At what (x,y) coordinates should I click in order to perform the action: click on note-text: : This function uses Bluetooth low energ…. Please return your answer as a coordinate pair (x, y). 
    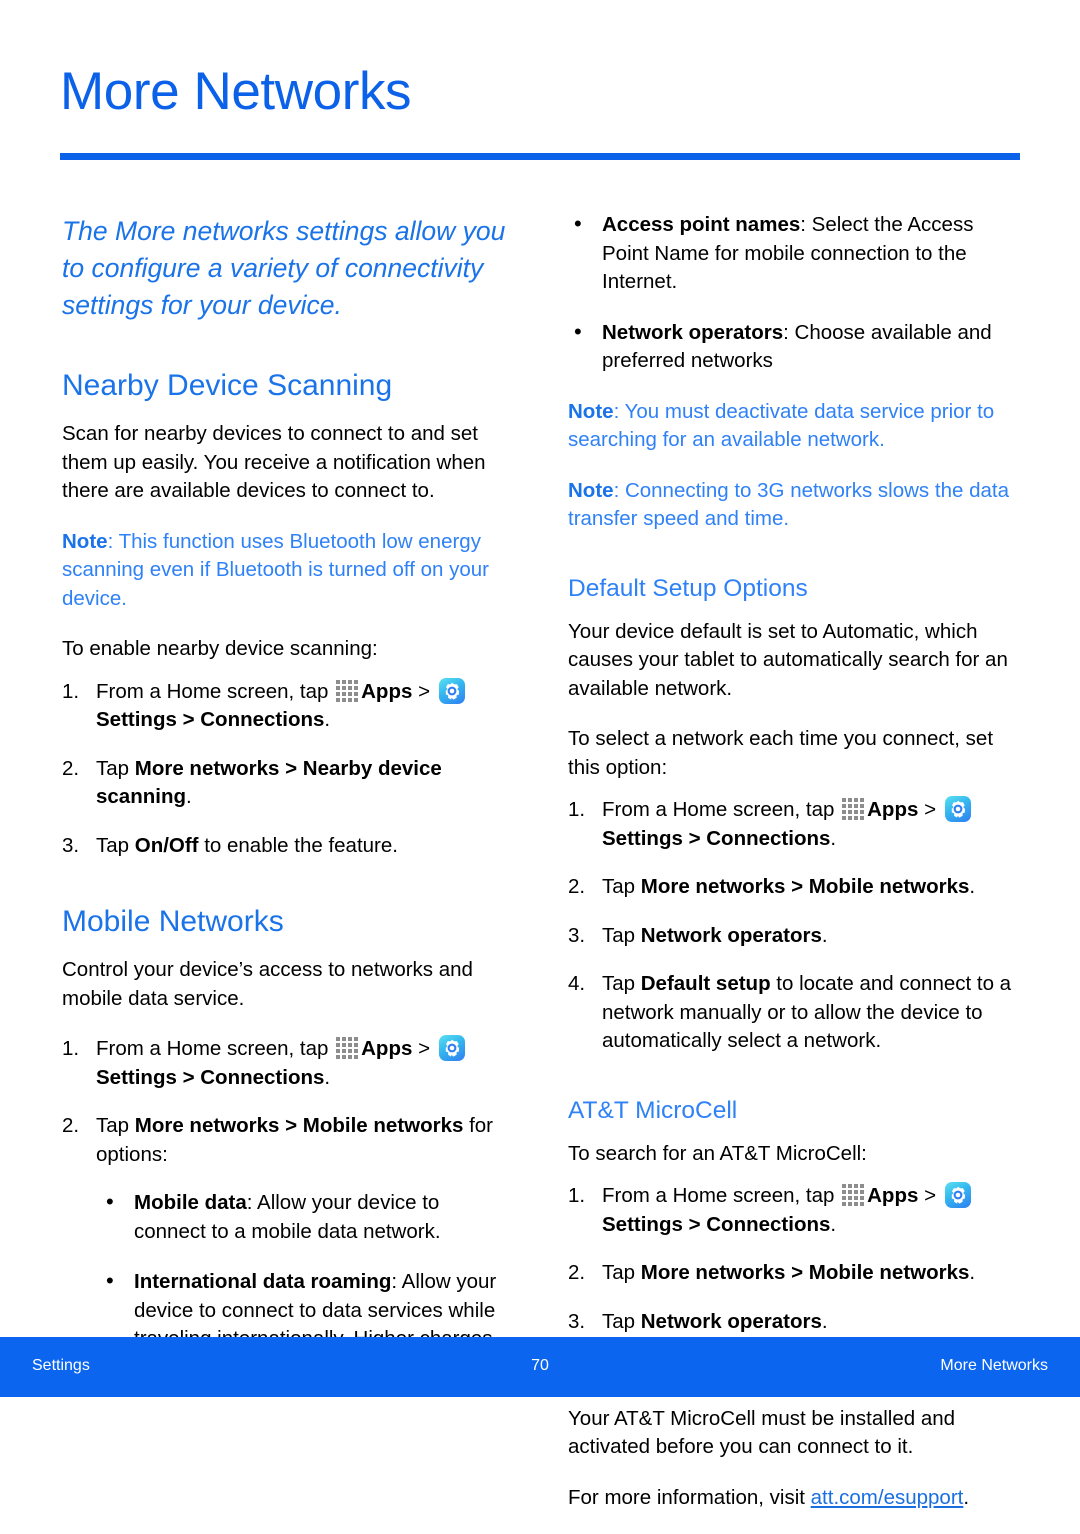
    Looking at the image, I should click on (275, 569).